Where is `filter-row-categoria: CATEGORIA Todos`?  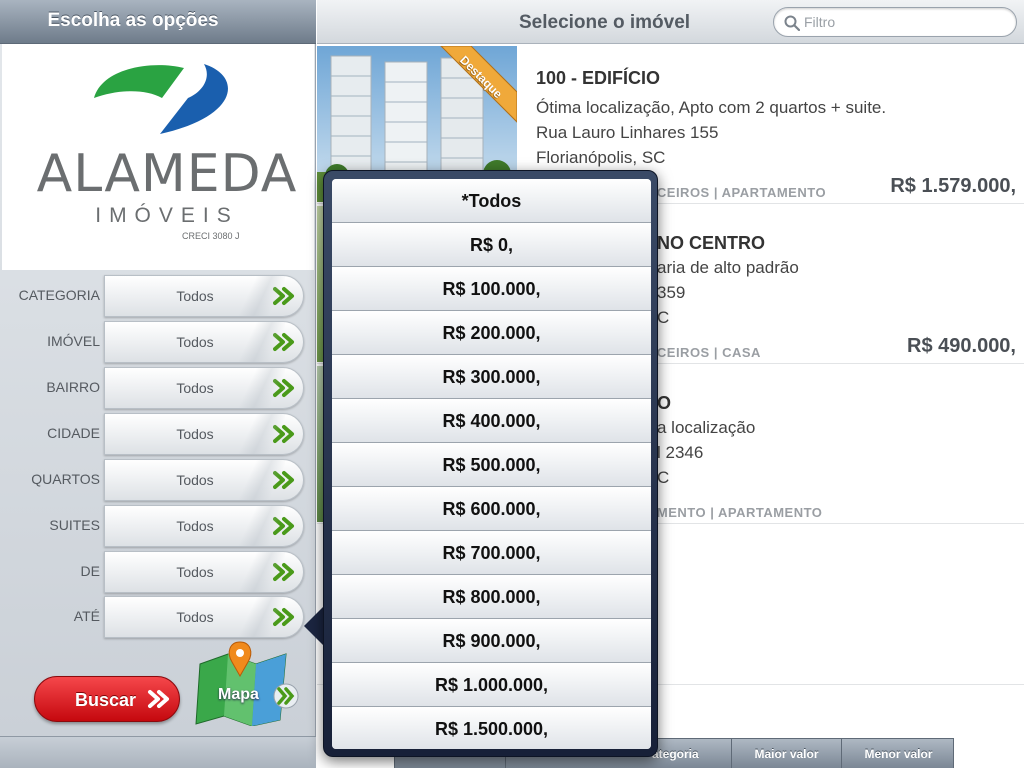 filter-row-categoria: CATEGORIA Todos is located at coordinates (158, 295).